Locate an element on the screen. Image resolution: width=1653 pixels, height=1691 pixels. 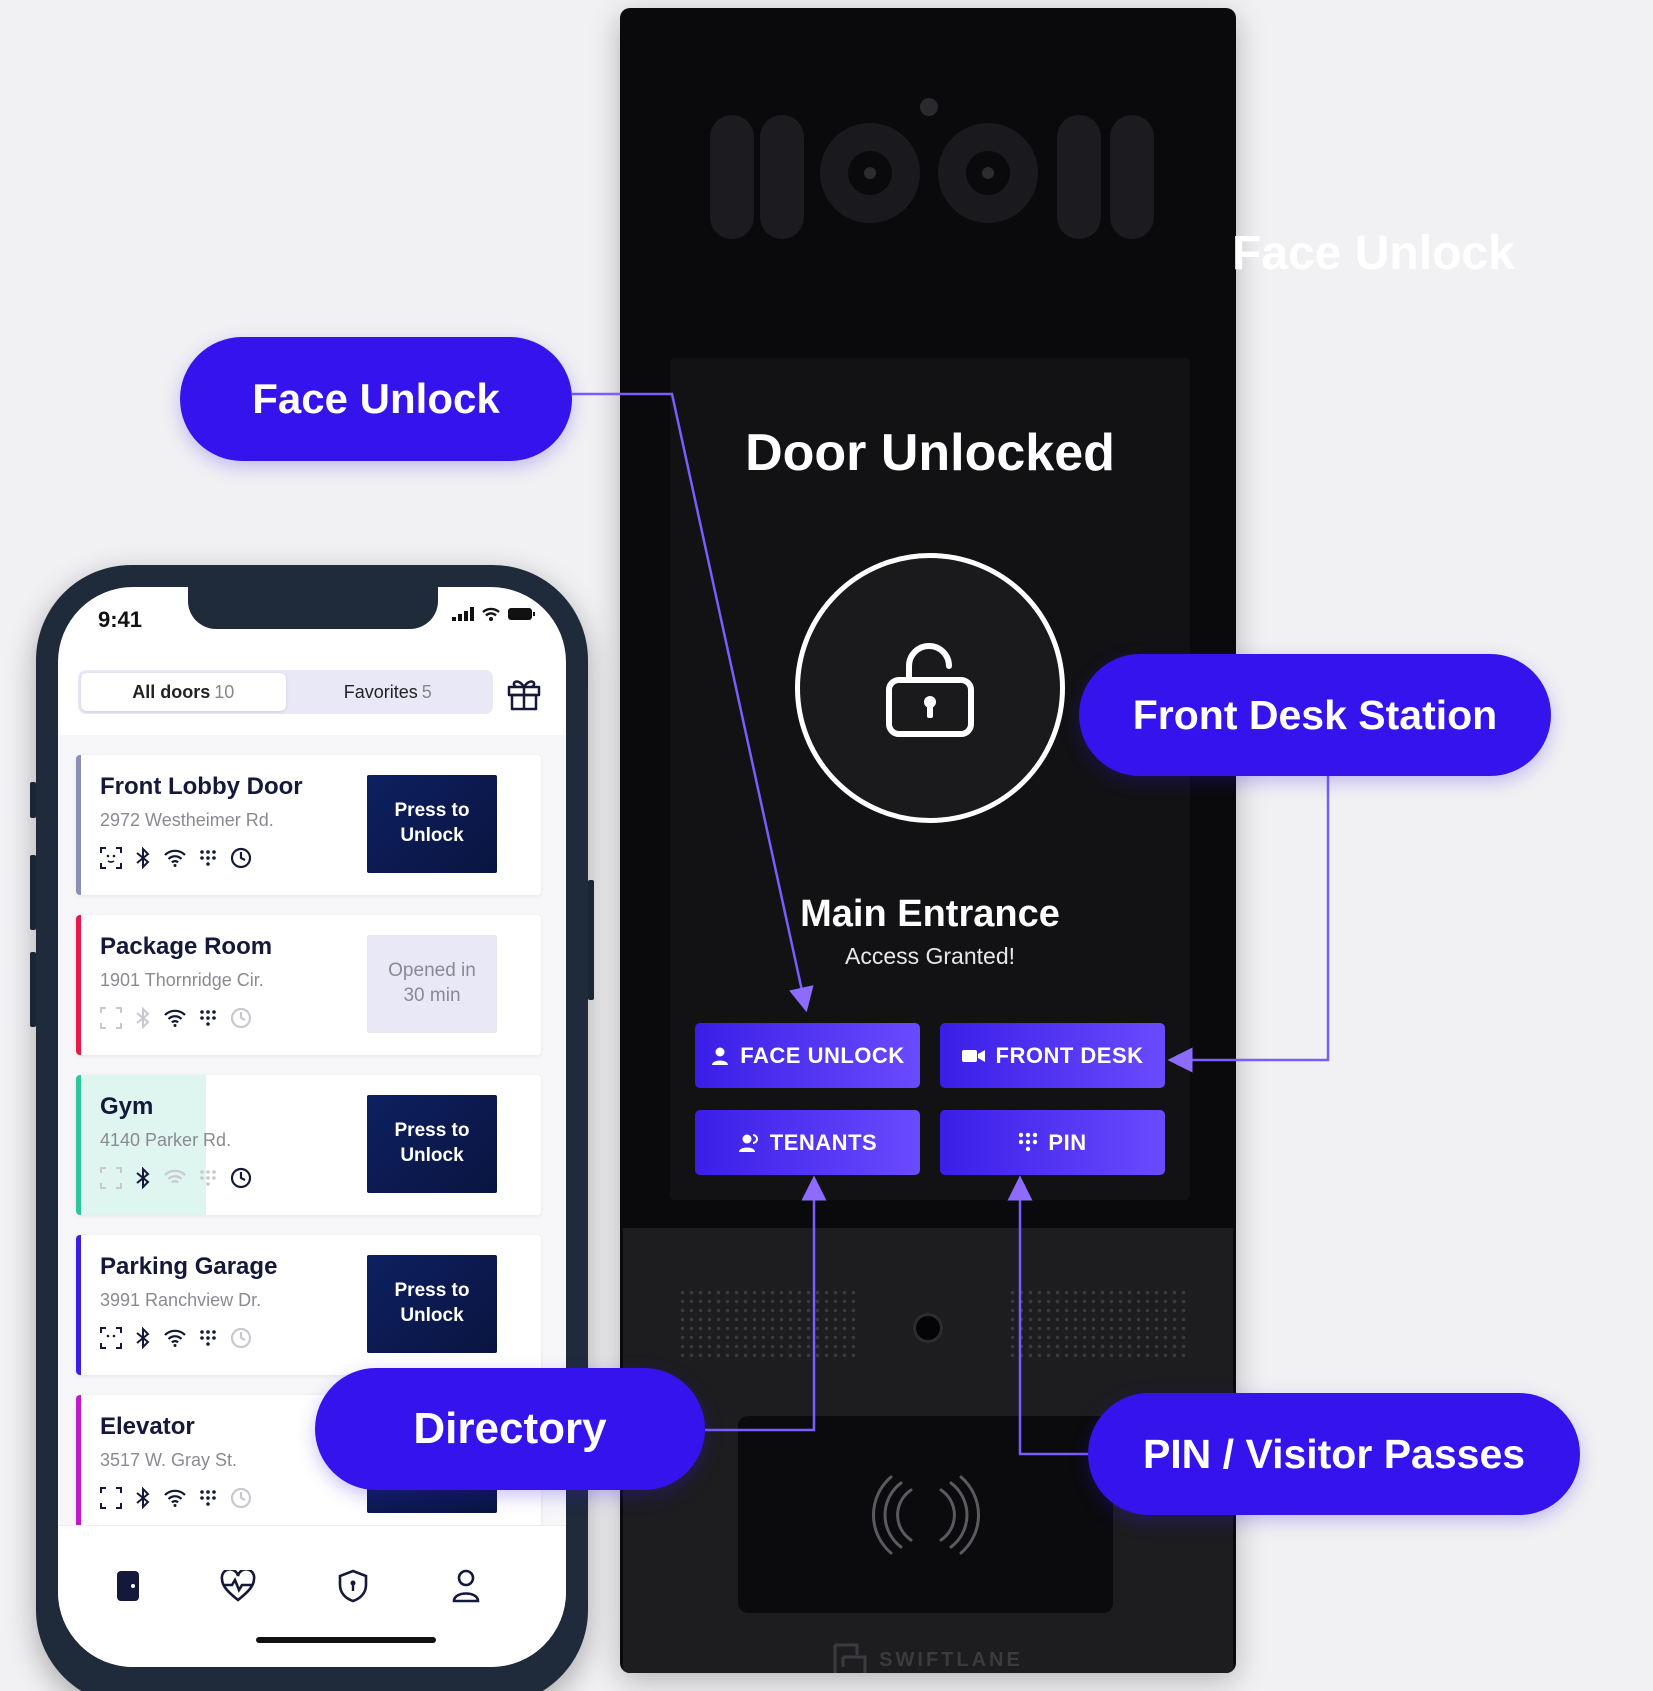
face-unlock-button: FACE UNLOCK is located at coordinates (807, 1055).